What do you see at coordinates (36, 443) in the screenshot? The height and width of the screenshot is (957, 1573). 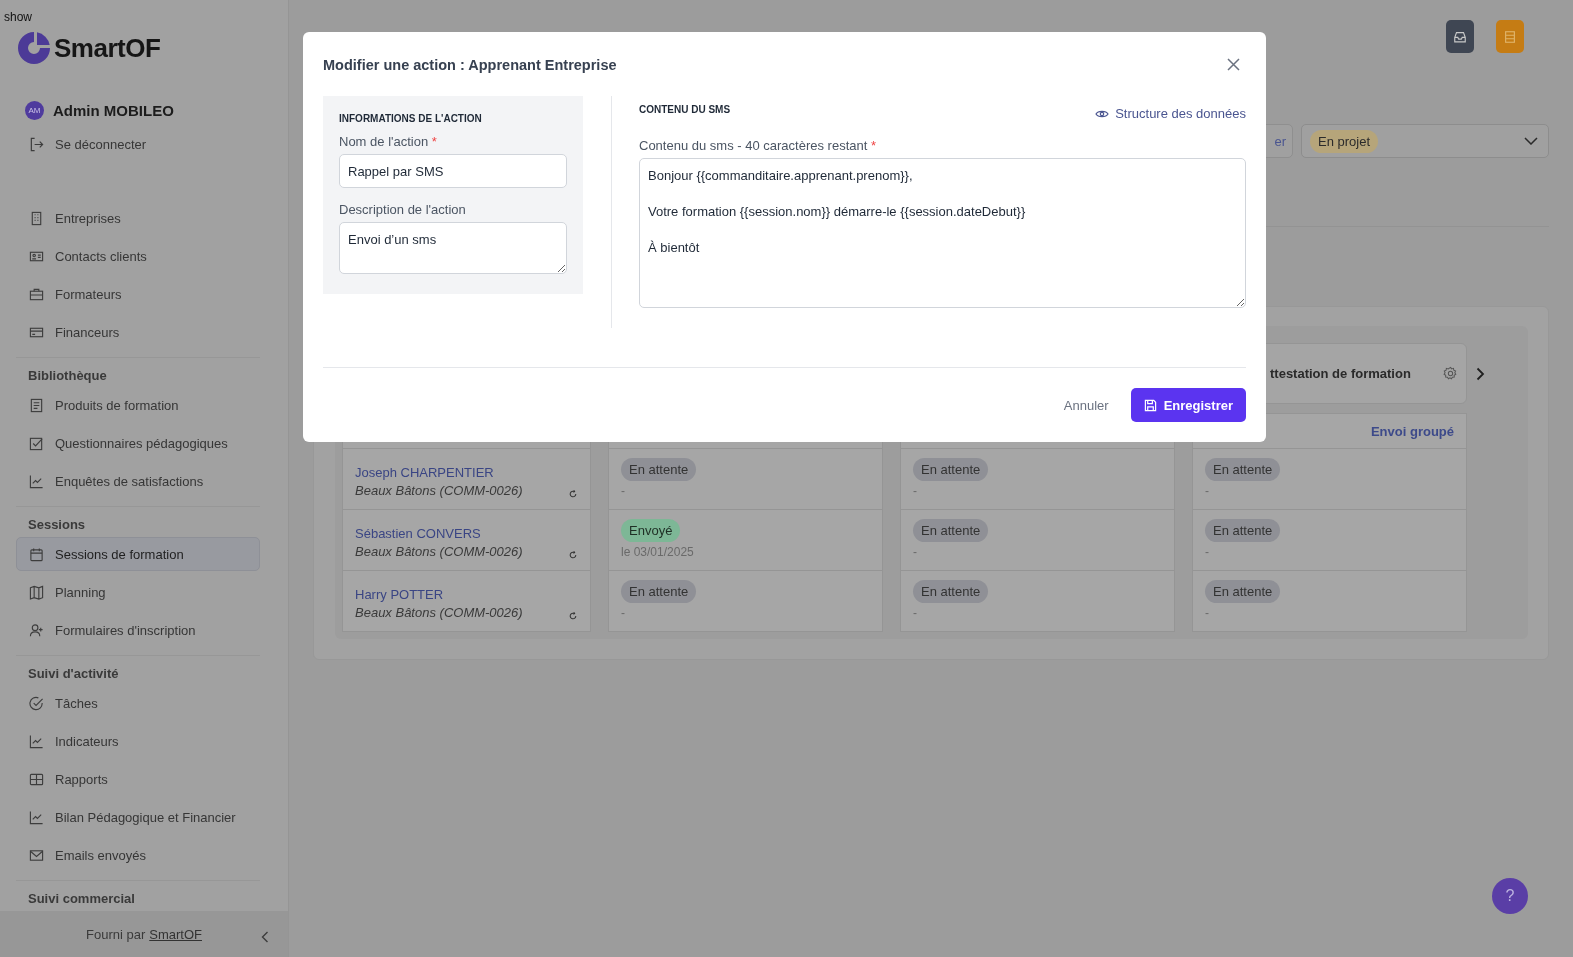 I see `checkbox-icon` at bounding box center [36, 443].